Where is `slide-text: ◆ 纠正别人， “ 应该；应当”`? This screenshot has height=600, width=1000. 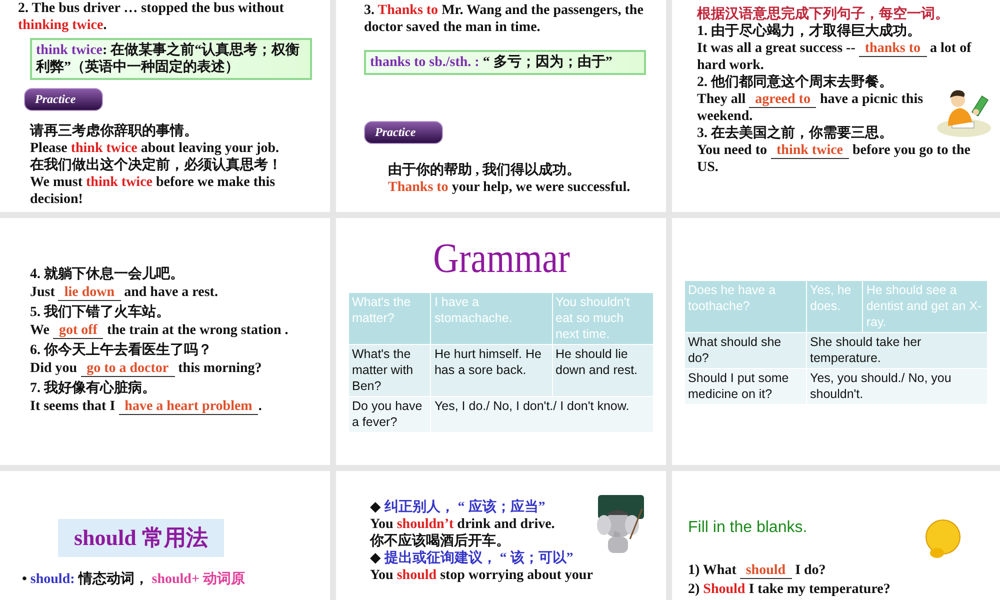
slide-text: ◆ 纠正别人， “ 应该；应当” is located at coordinates (458, 507).